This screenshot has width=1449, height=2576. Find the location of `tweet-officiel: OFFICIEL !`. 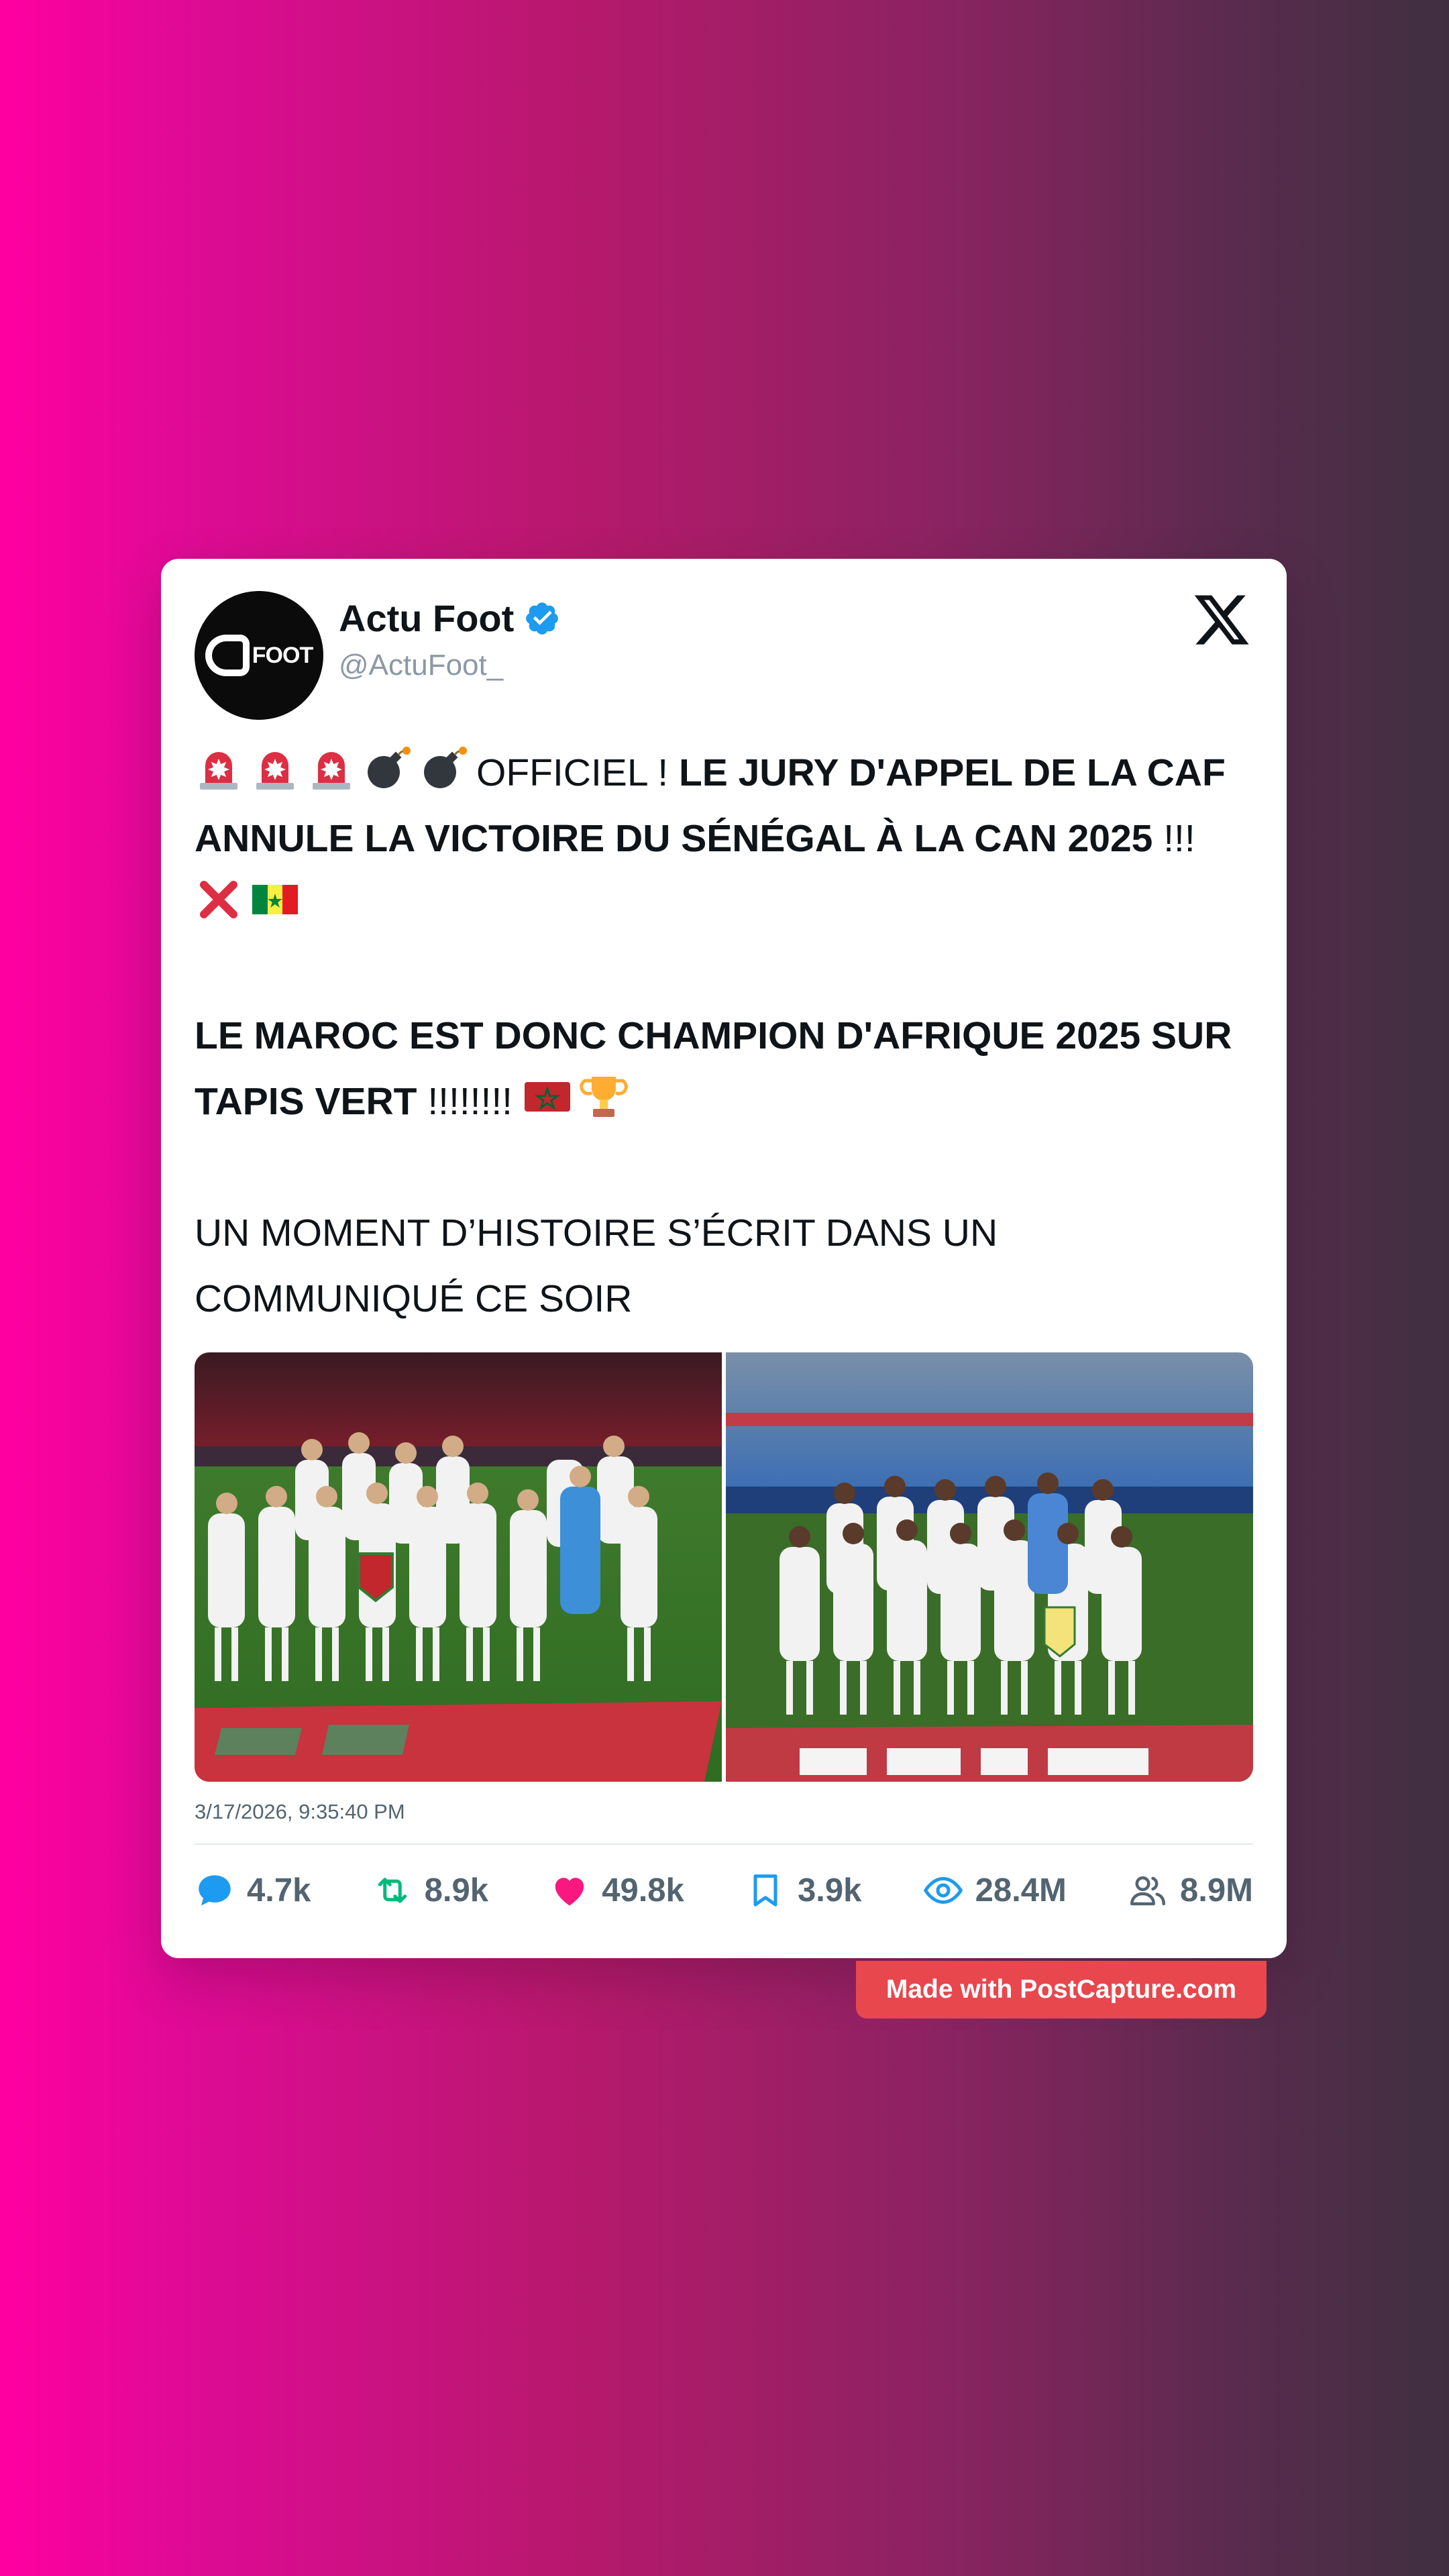

tweet-officiel: OFFICIEL ! is located at coordinates (572, 772).